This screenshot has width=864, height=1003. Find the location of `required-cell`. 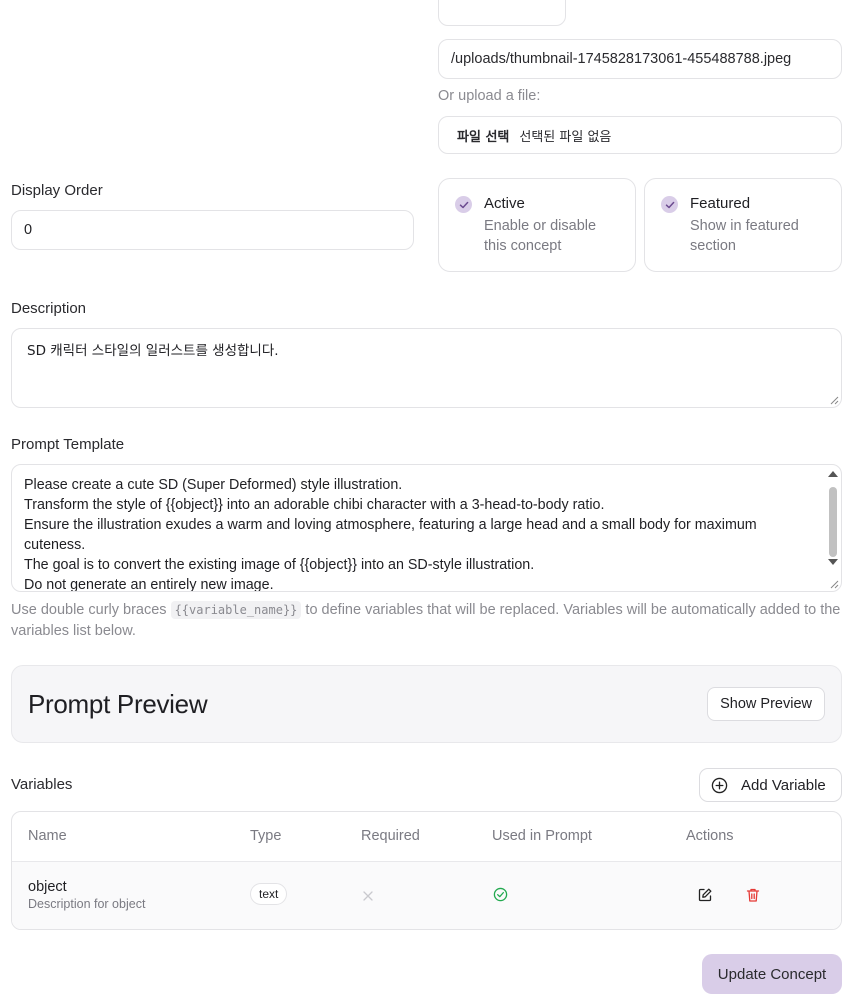

required-cell is located at coordinates (368, 897).